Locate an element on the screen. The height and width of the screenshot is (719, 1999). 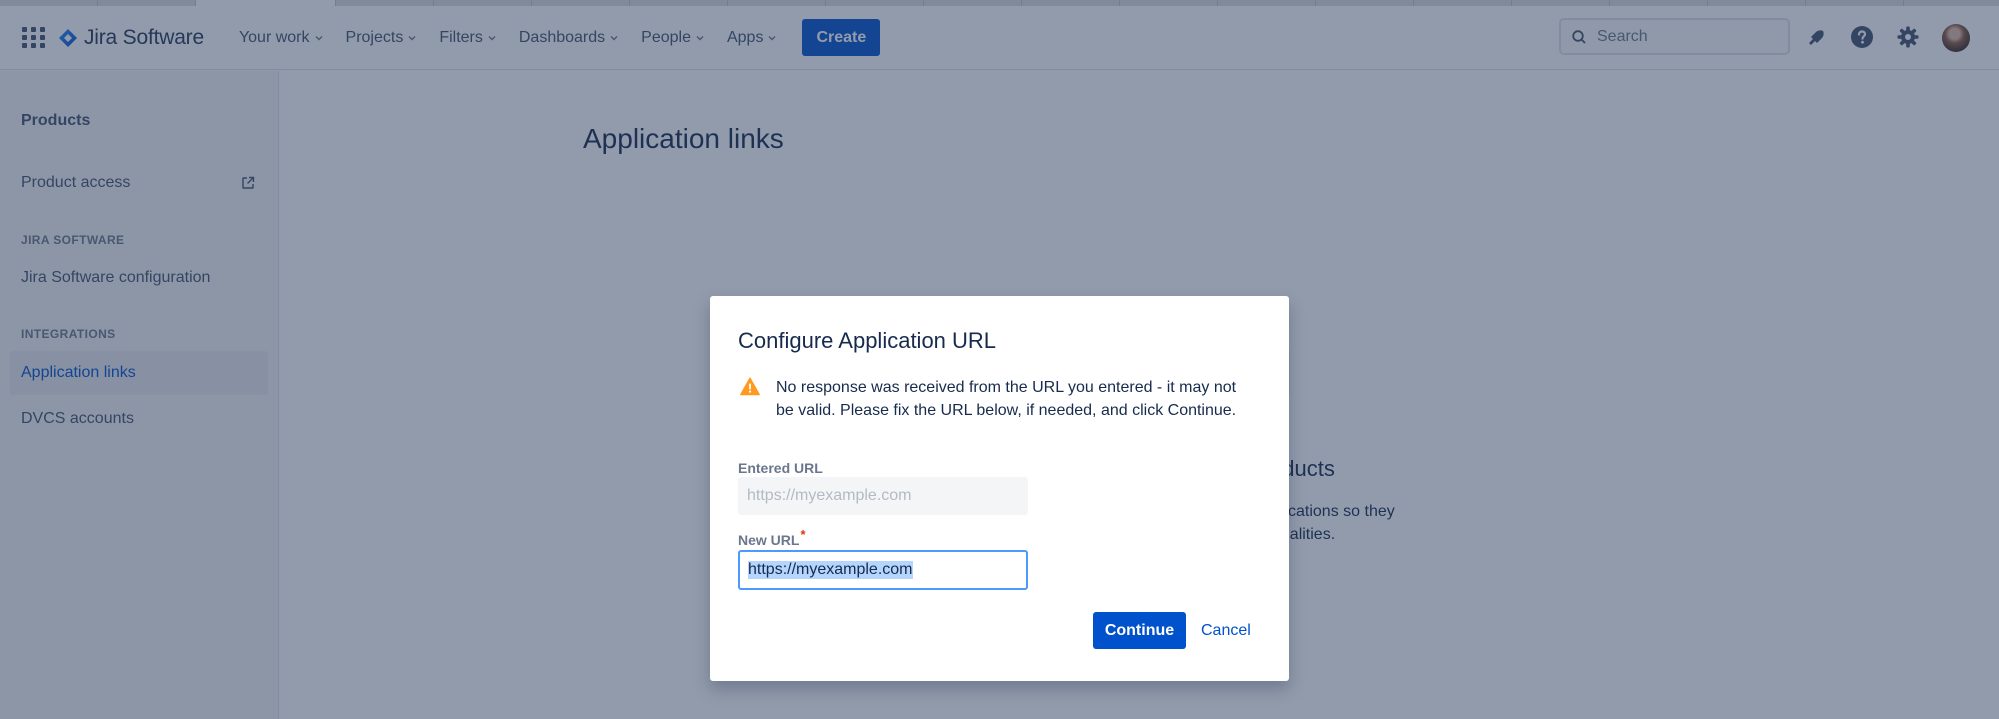
new-url-label: New URL* is located at coordinates (772, 537).